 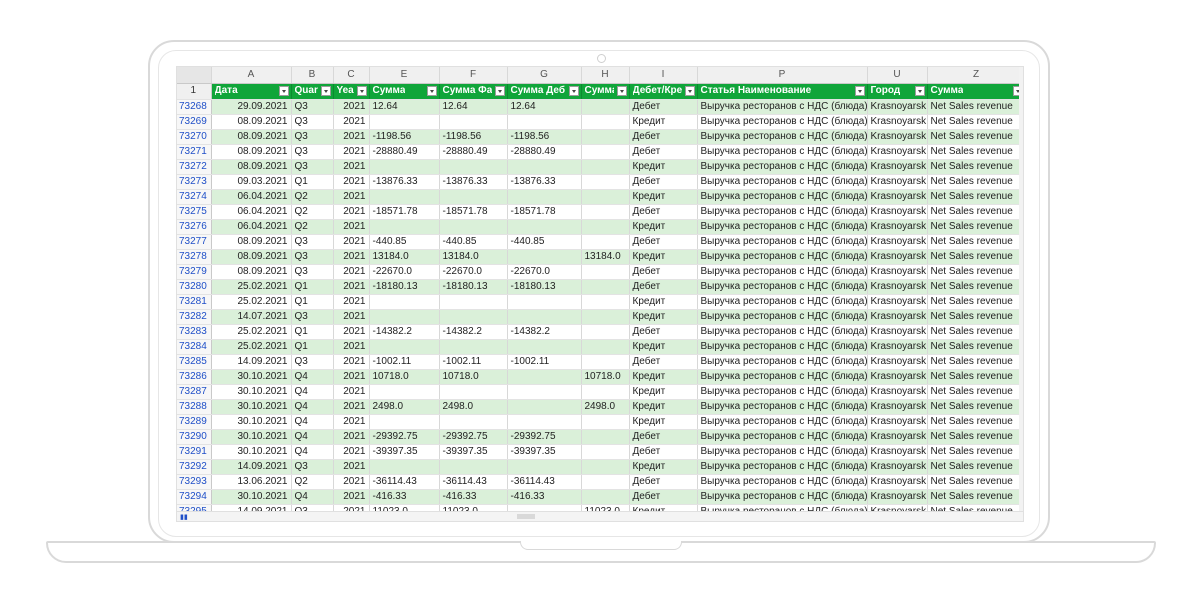 I want to click on table-cell: 06.04.2021, so click(x=251, y=212).